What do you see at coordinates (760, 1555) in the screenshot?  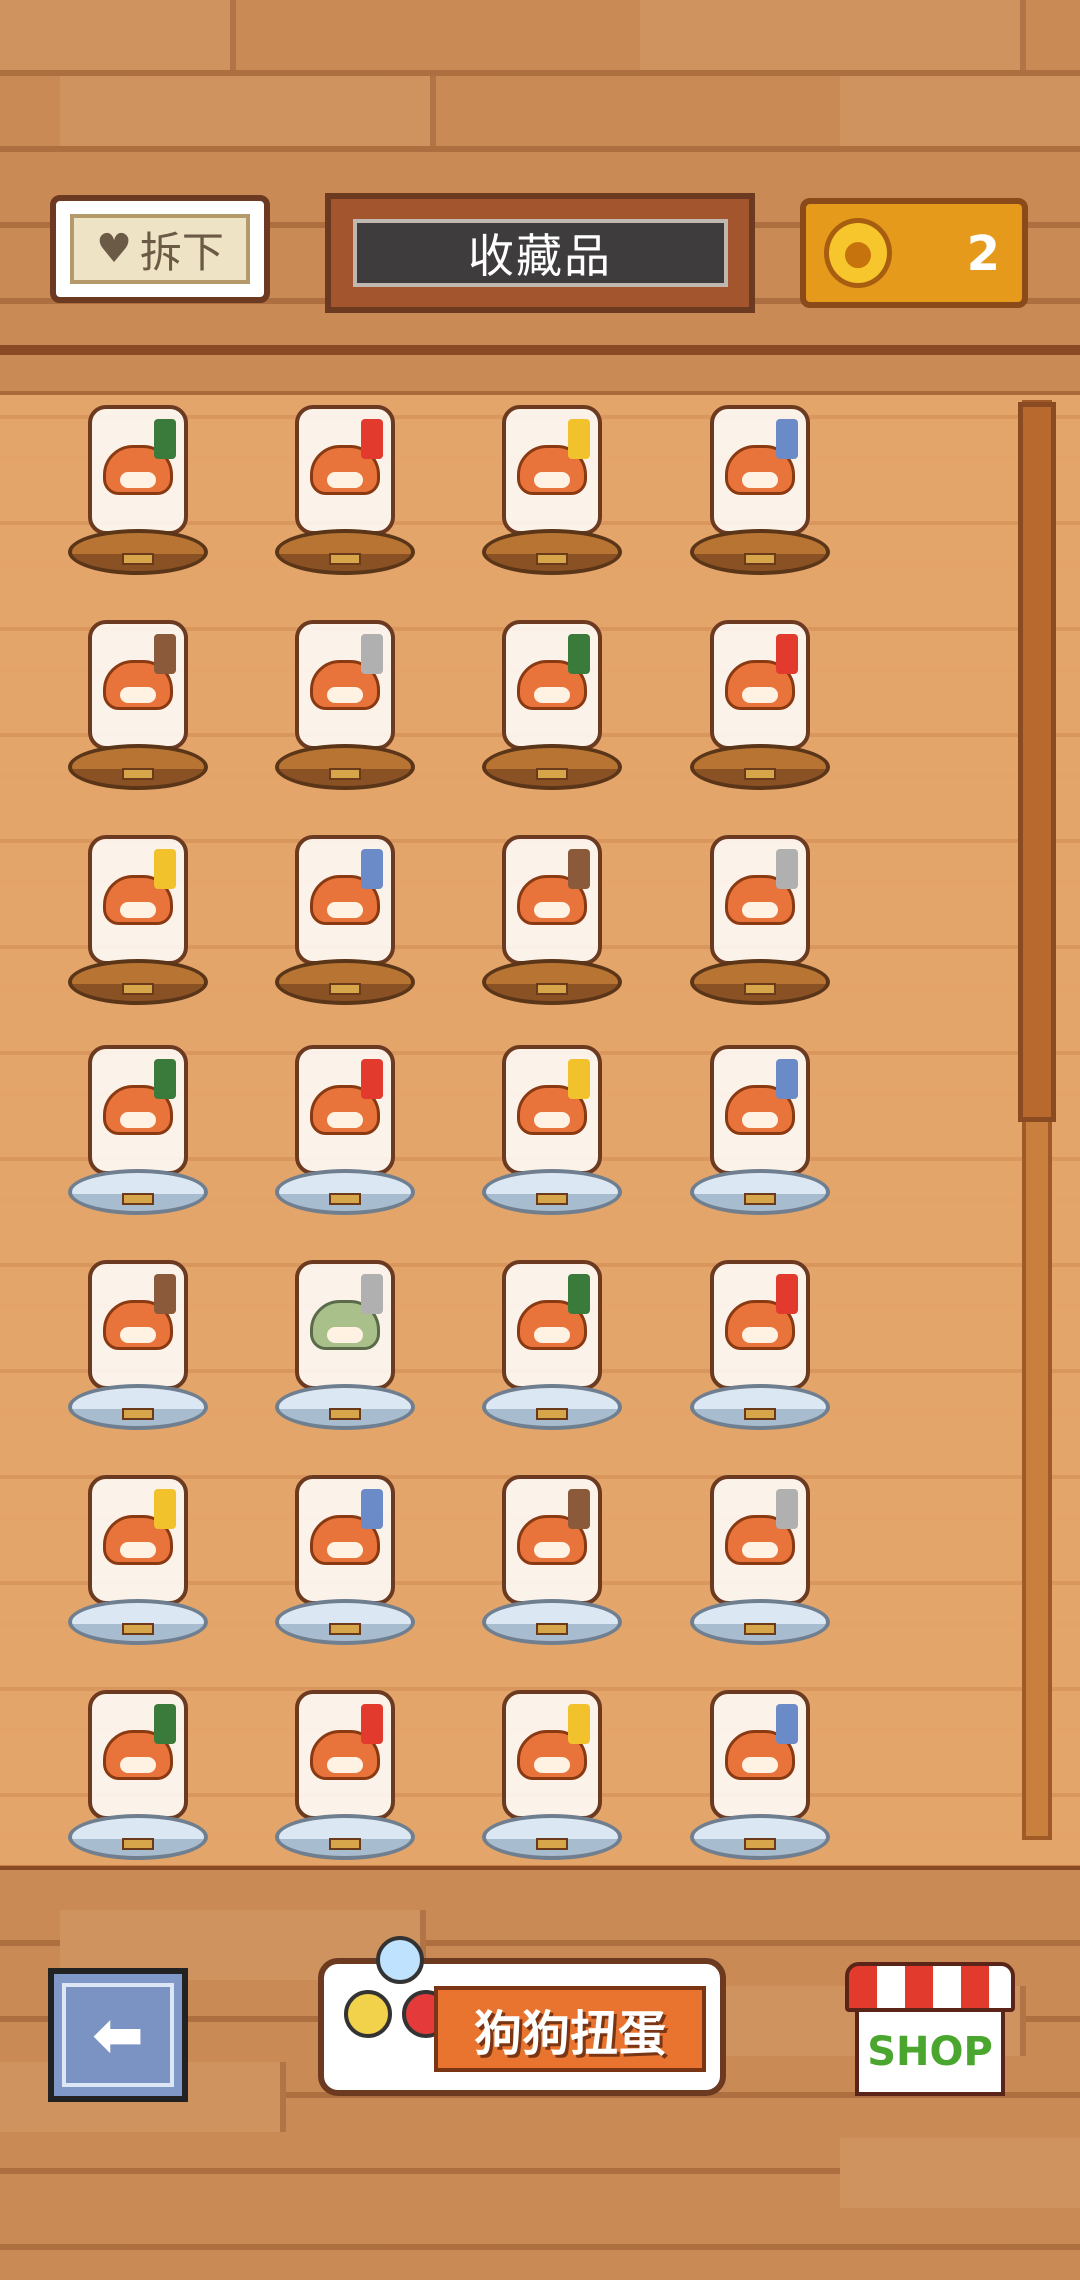 I see `collectible-dog-on-red-bed` at bounding box center [760, 1555].